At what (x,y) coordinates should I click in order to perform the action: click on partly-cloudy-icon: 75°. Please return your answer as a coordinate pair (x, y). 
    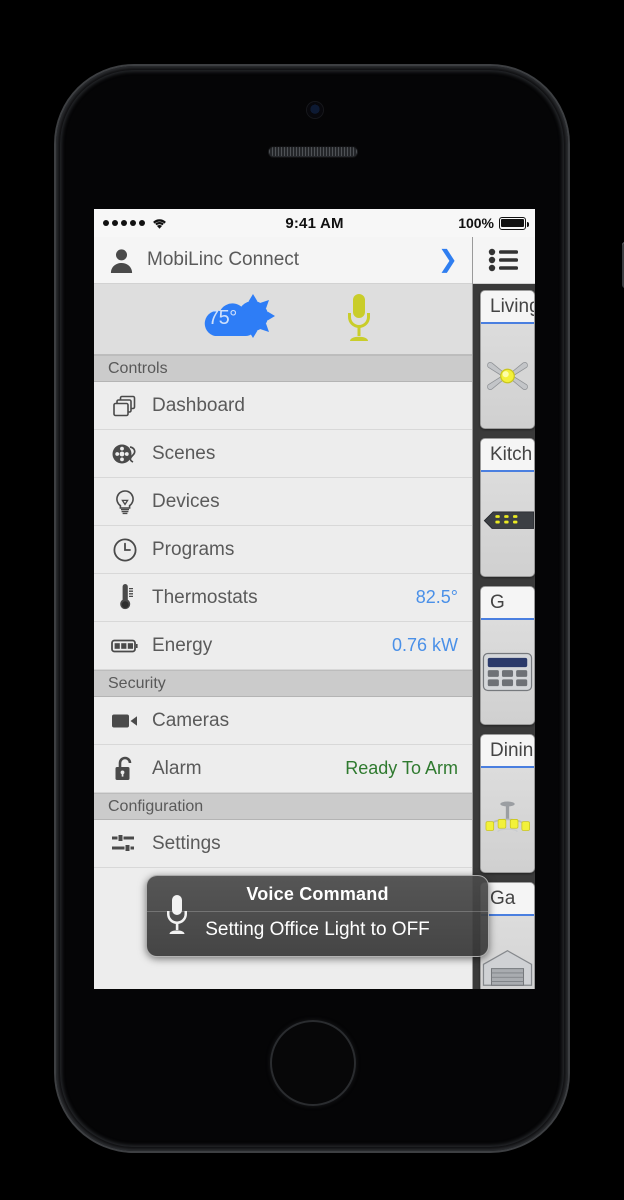
    Looking at the image, I should click on (238, 319).